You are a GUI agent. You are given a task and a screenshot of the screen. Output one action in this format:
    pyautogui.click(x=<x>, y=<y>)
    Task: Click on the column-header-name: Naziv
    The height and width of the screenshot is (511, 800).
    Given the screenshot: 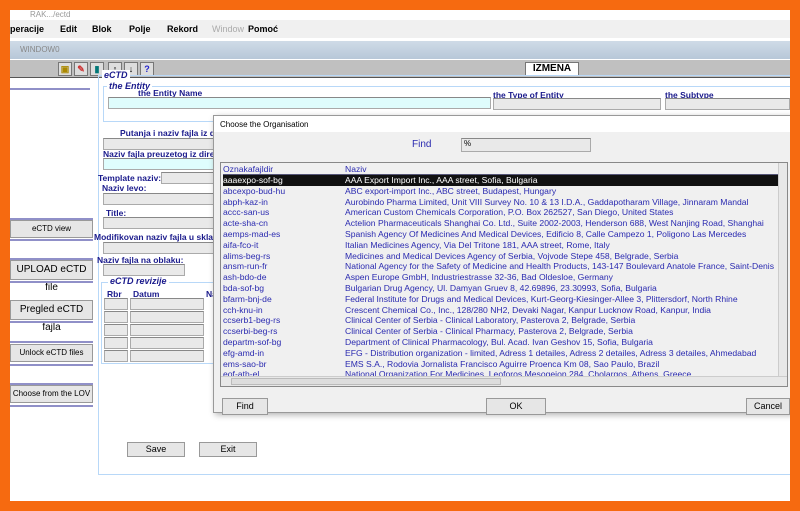 What is the action you would take?
    pyautogui.click(x=356, y=169)
    